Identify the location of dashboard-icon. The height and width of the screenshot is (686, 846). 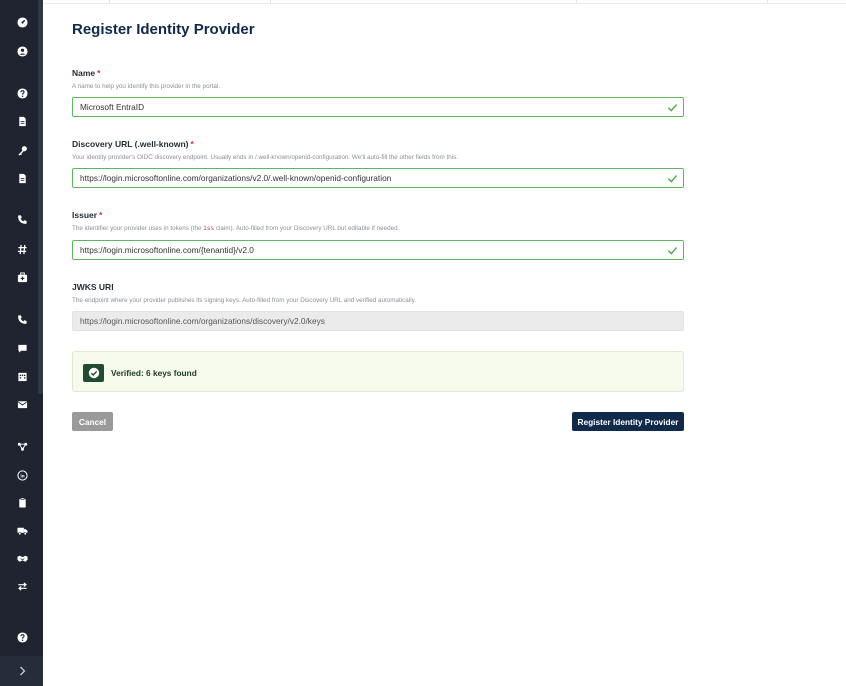
(22, 22).